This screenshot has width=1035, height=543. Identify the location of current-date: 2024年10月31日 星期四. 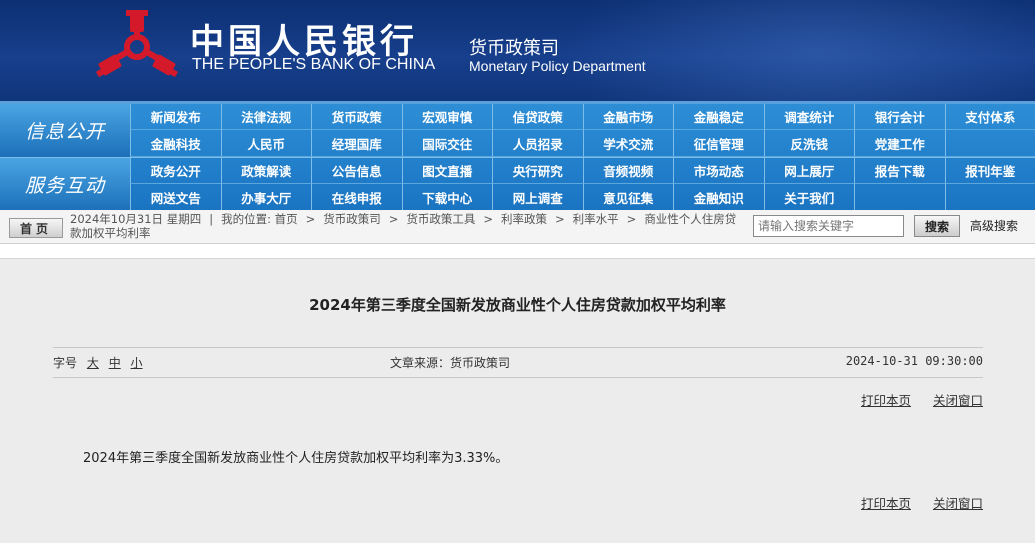
(136, 219).